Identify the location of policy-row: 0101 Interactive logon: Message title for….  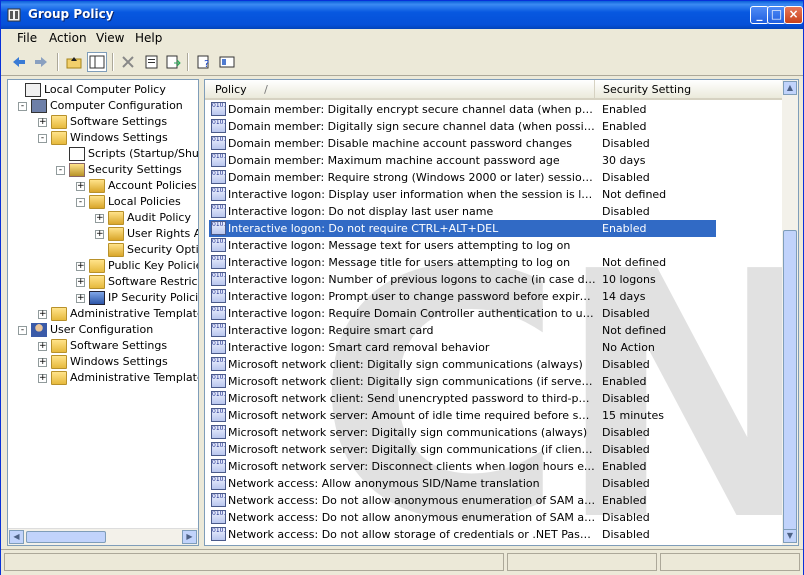
(462, 262).